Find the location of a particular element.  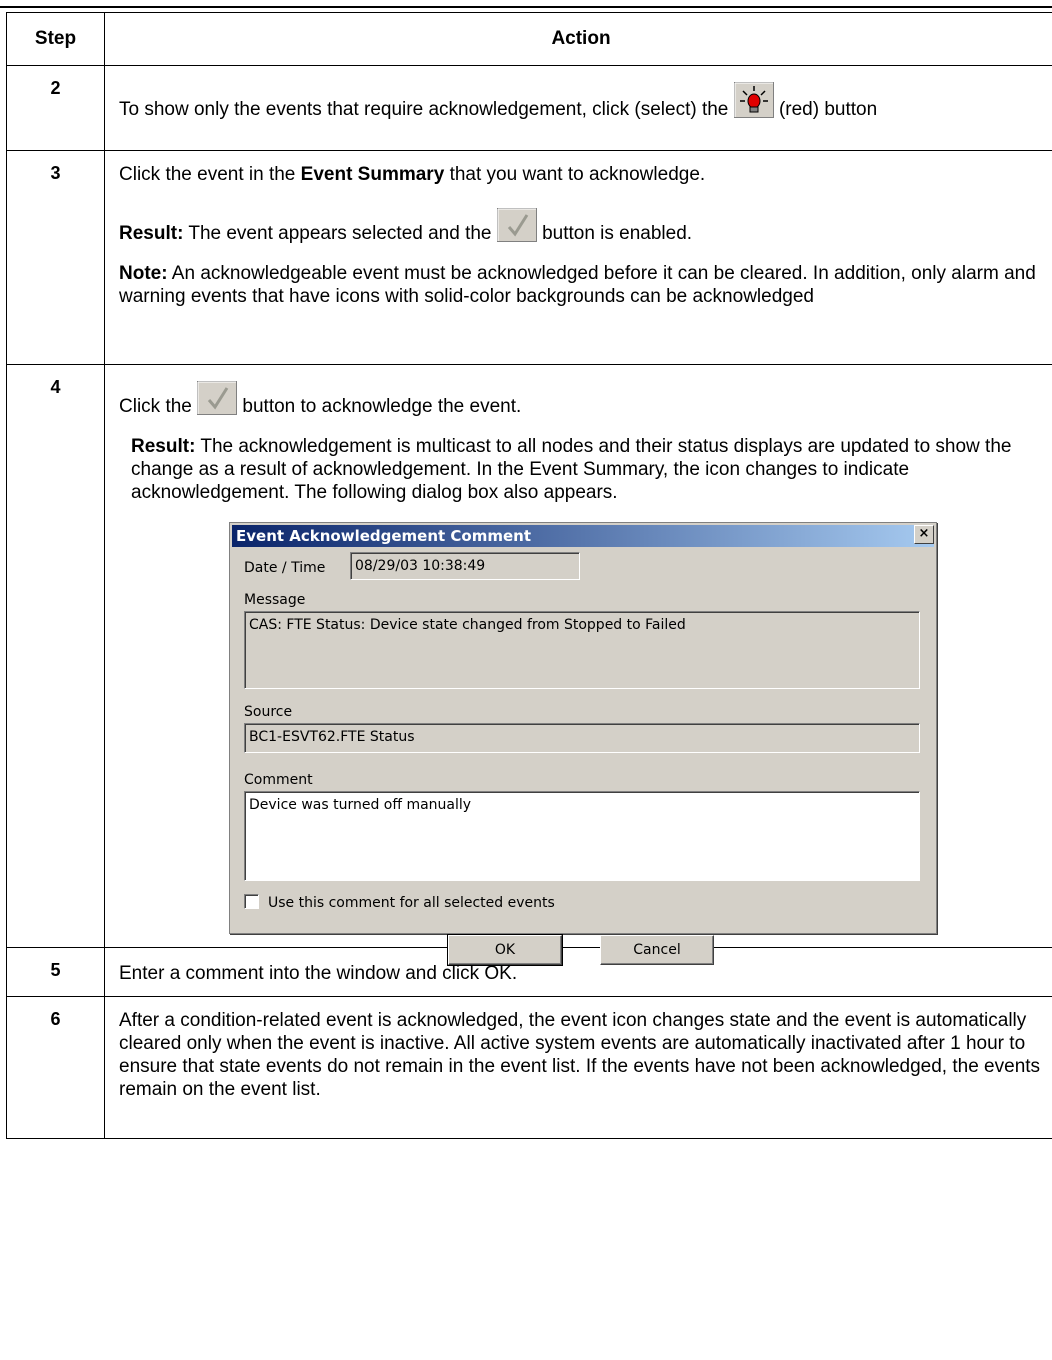

note-label: Note: is located at coordinates (143, 273).